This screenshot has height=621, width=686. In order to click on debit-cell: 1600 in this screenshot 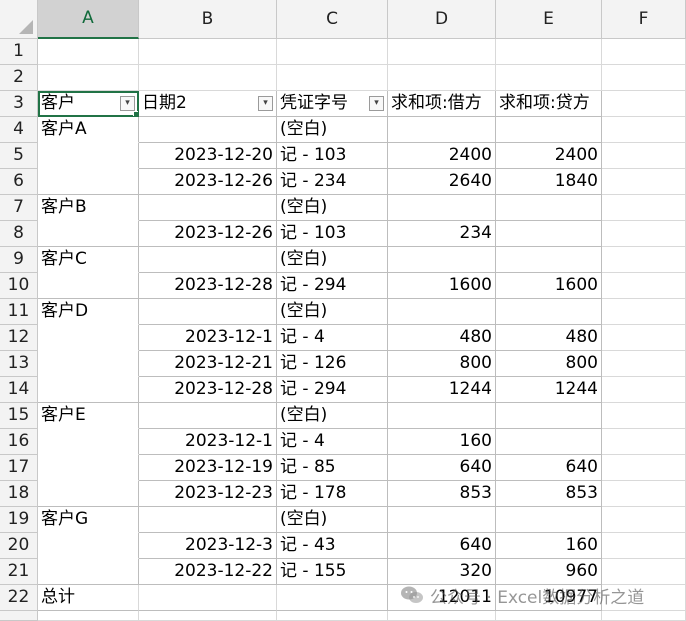, I will do `click(442, 286)`.